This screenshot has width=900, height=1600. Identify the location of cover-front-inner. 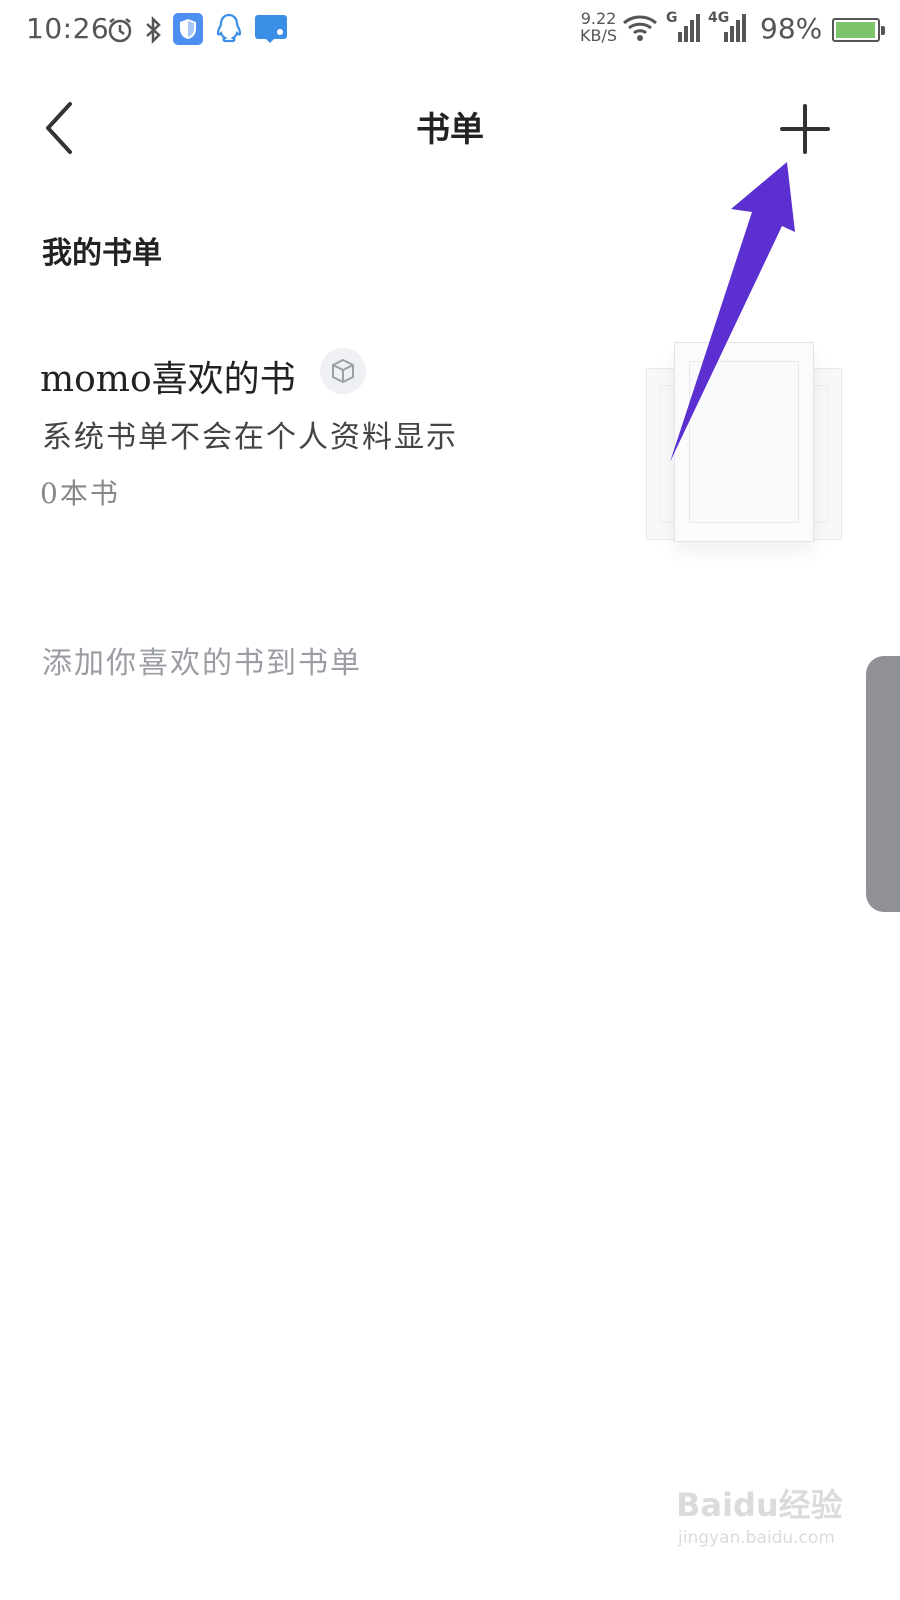
(744, 442).